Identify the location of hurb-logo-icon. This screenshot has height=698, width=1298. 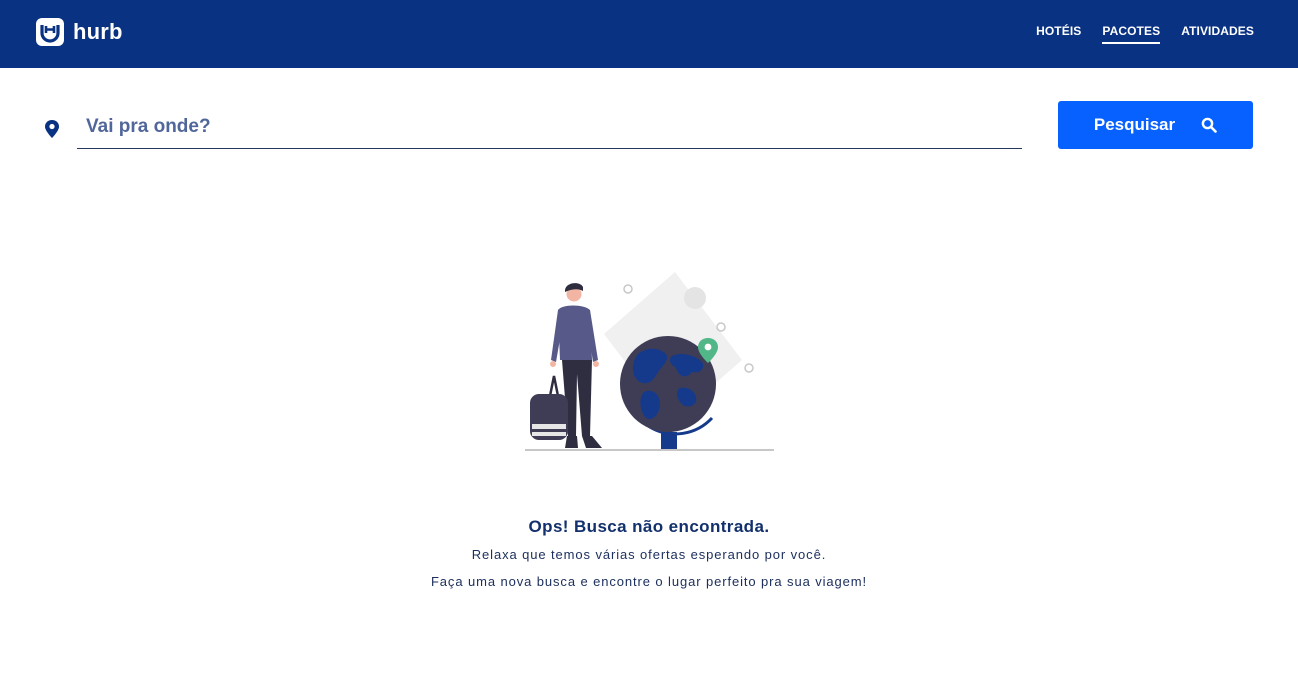
(50, 32).